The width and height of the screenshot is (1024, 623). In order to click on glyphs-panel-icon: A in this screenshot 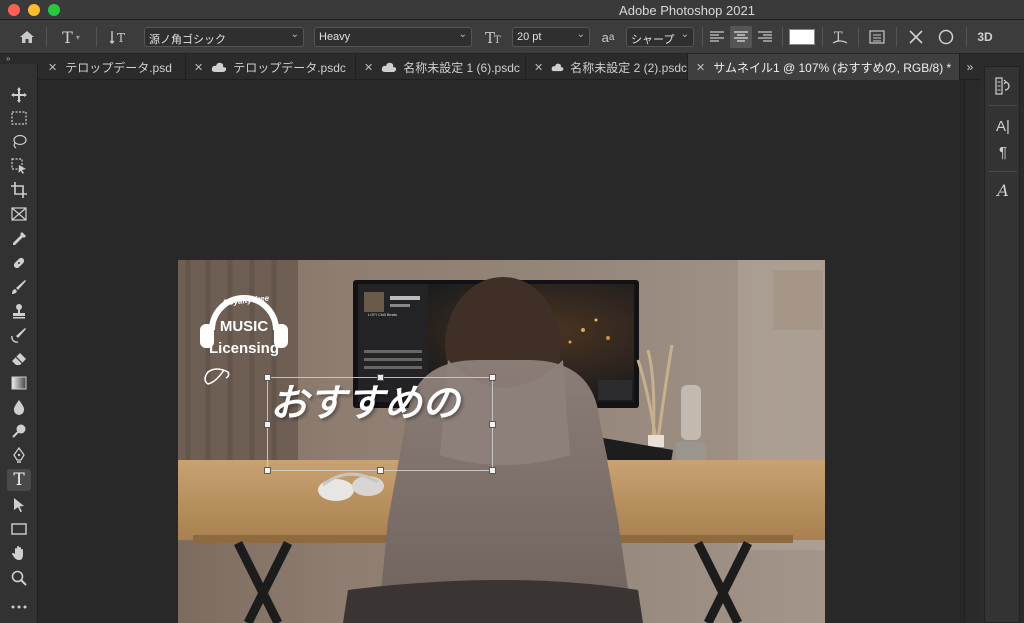, I will do `click(1003, 190)`.